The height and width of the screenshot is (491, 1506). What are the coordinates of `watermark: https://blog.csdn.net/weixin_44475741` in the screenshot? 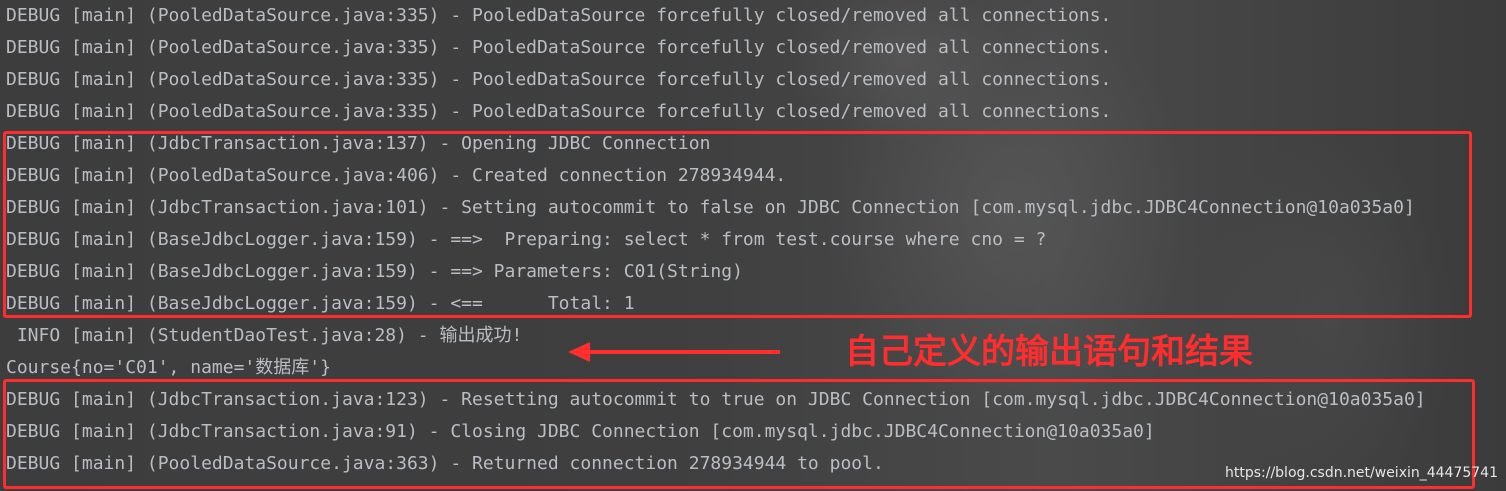 It's located at (1361, 473).